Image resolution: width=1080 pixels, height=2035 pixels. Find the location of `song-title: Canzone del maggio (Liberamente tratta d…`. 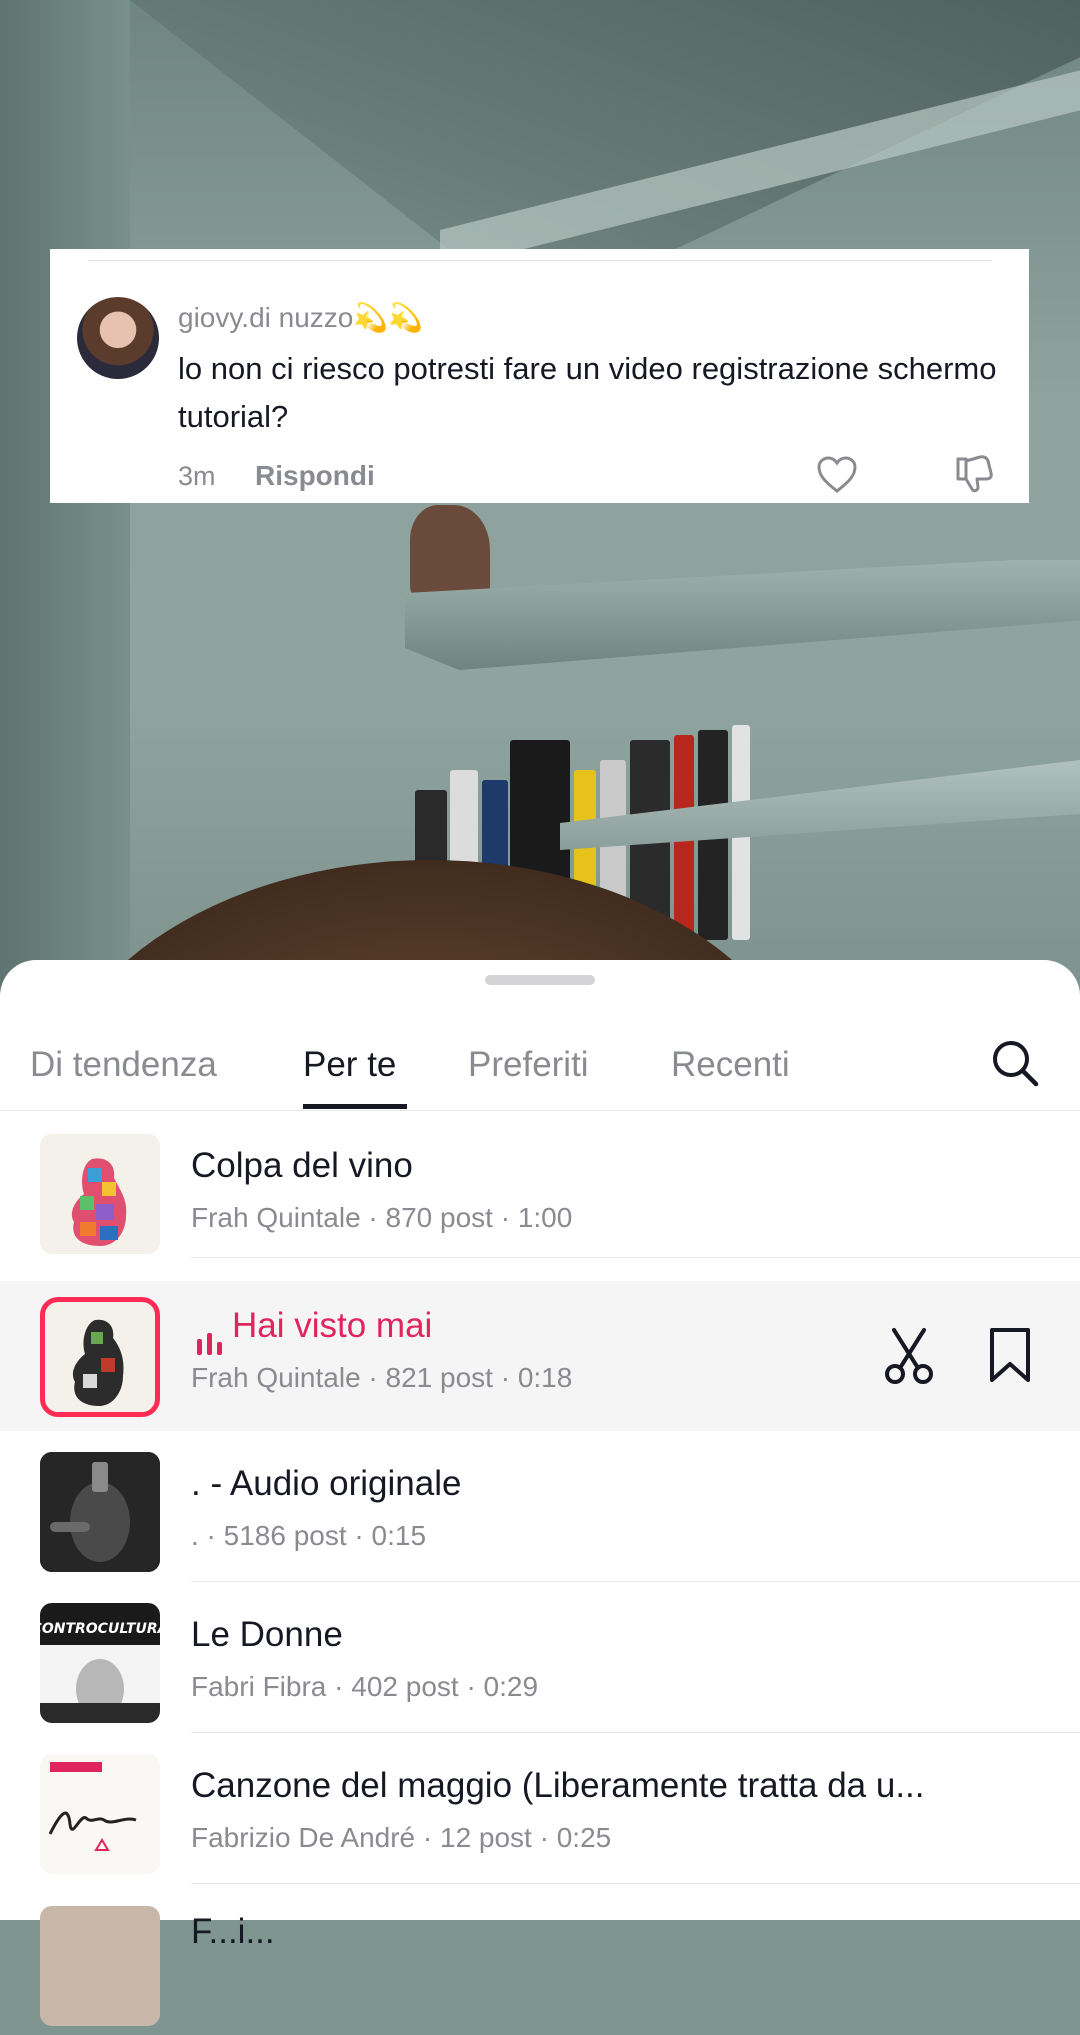

song-title: Canzone del maggio (Liberamente tratta d… is located at coordinates (558, 1785).